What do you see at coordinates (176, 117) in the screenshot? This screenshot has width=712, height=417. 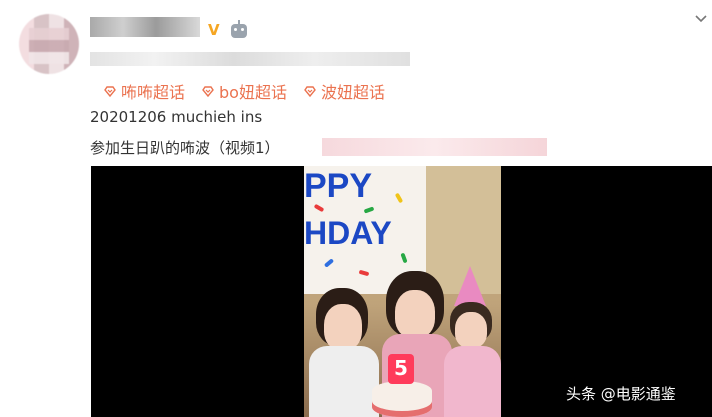 I see `post-text-line-1: 20201206 muchieh ins` at bounding box center [176, 117].